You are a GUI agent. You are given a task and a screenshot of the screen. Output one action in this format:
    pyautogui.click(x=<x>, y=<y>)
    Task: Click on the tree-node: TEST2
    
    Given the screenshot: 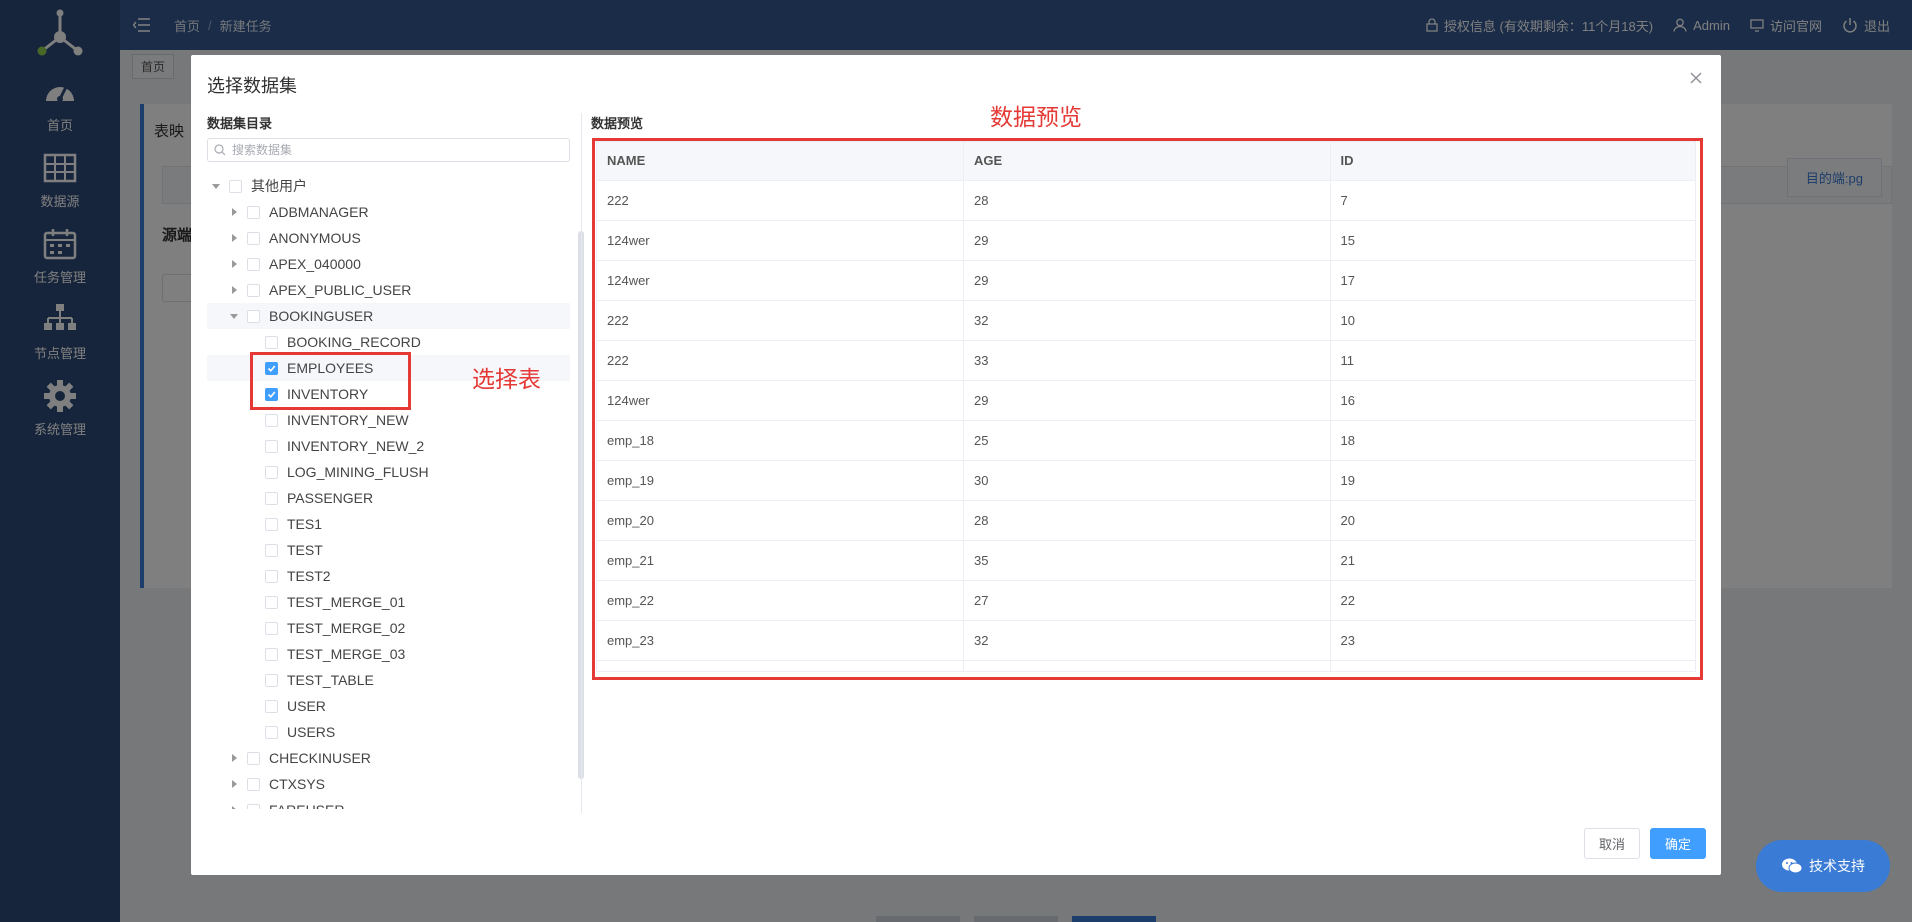 What is the action you would take?
    pyautogui.click(x=388, y=576)
    